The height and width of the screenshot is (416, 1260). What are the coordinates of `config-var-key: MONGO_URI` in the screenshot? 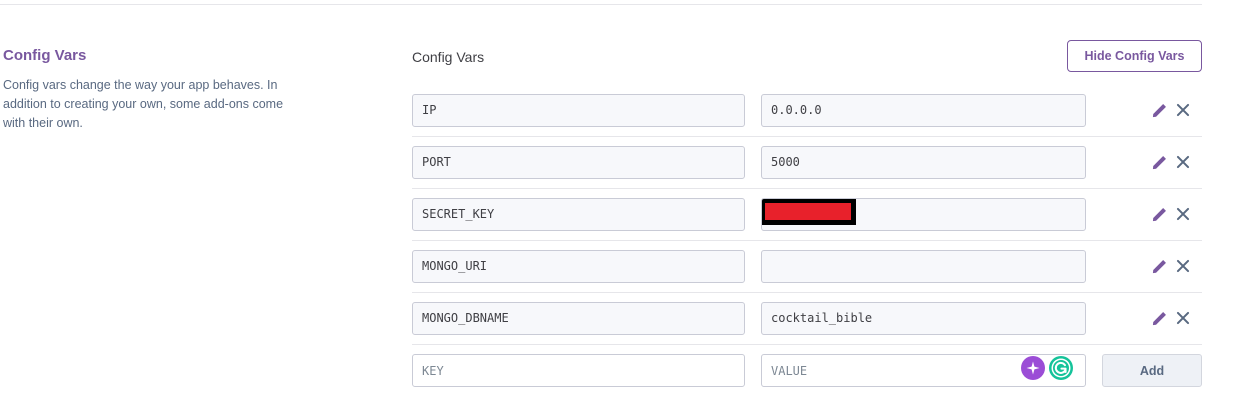 It's located at (578, 266).